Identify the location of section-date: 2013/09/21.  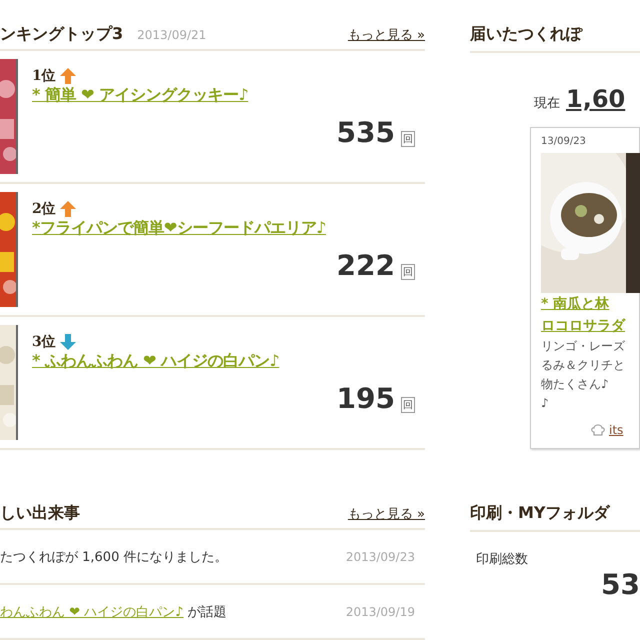
(171, 35).